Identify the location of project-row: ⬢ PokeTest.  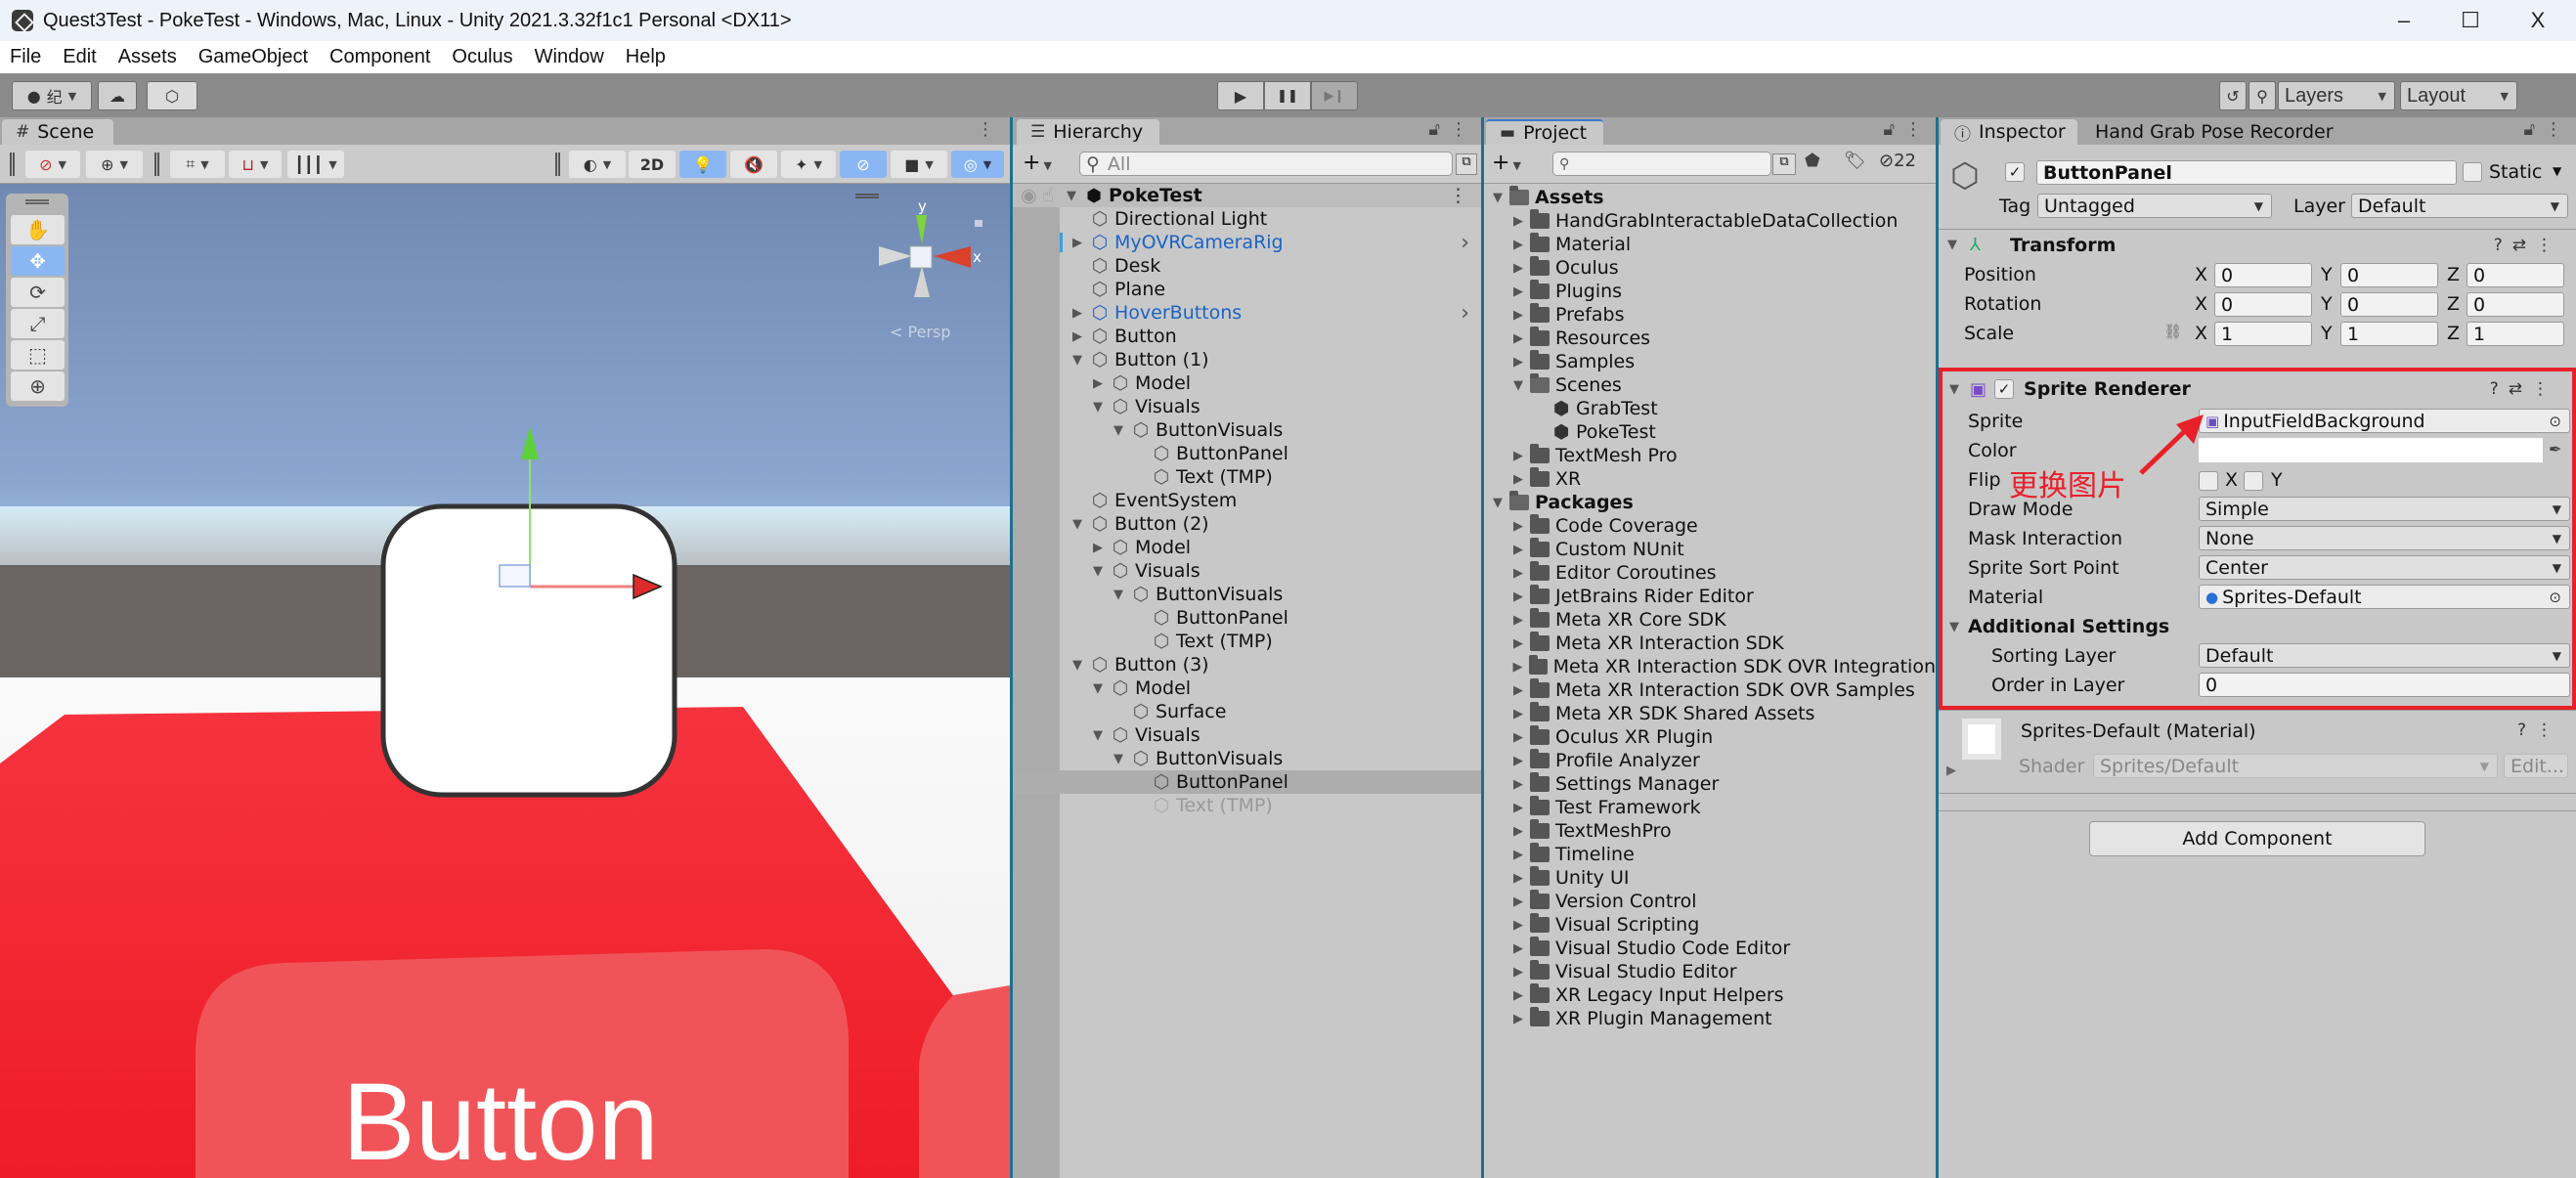
(1710, 432).